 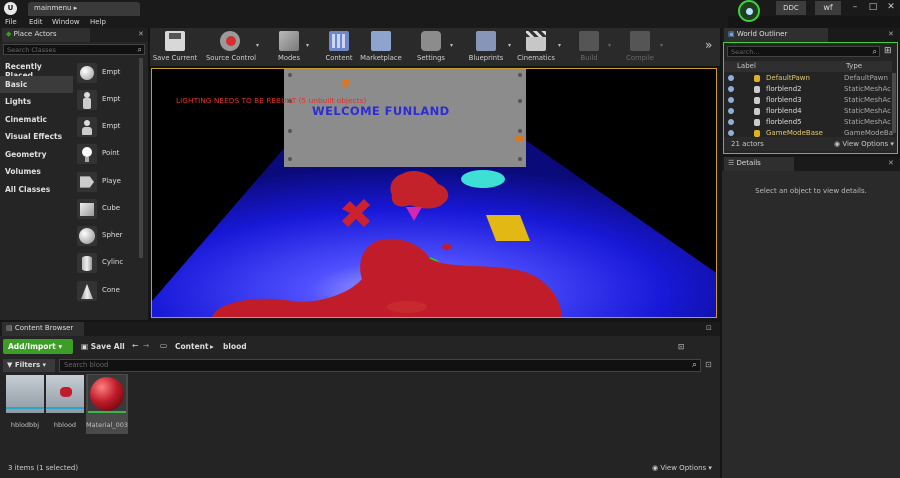 I want to click on build-button: Build ▾, so click(x=590, y=47).